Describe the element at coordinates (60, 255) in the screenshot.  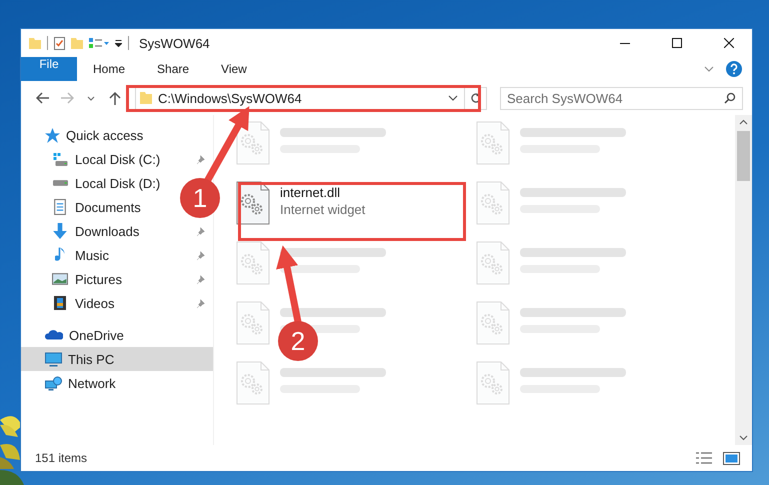
I see `music-note-icon` at that location.